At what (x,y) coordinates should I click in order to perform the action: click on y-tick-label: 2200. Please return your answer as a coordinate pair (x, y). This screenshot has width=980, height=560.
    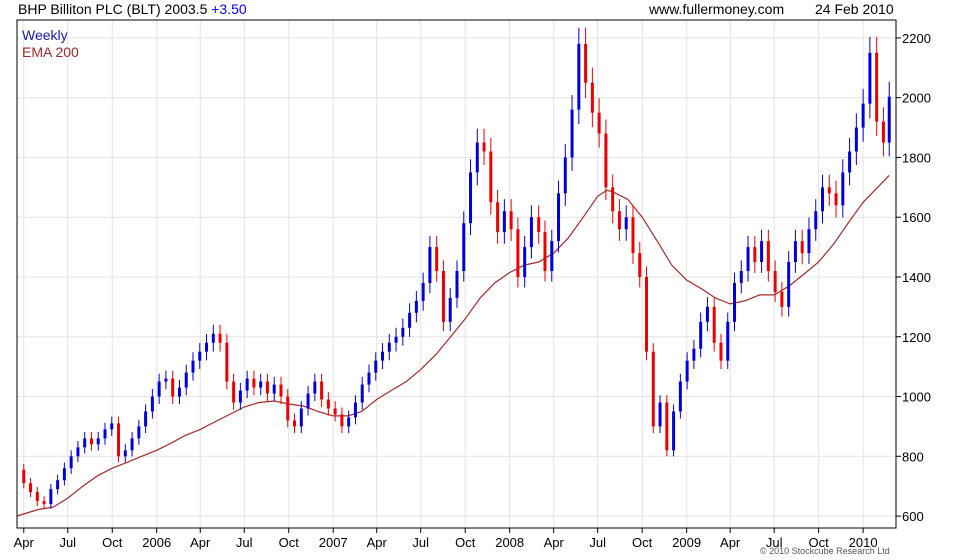
    Looking at the image, I should click on (916, 38).